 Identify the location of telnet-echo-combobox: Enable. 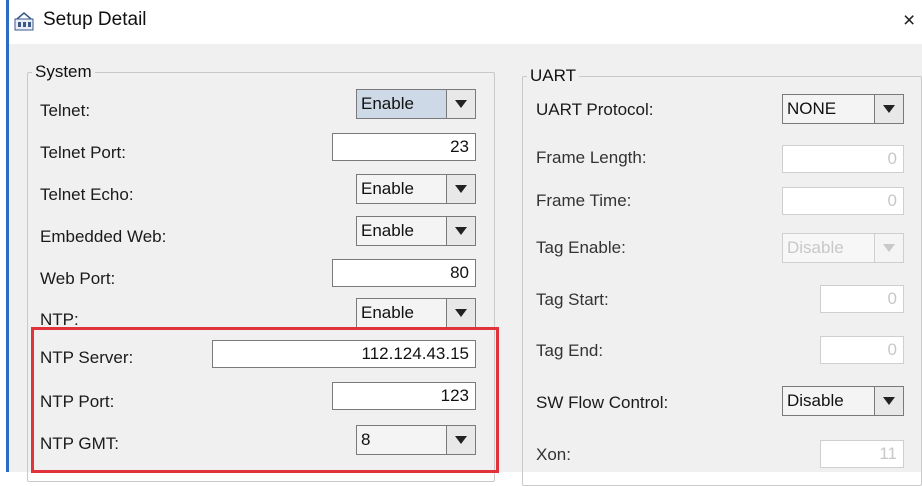
(416, 189).